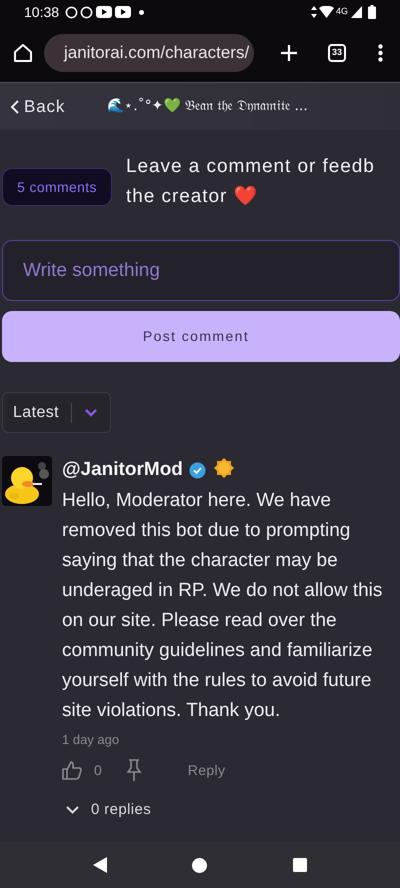 The image size is (400, 888). I want to click on comment-count-badge: 5 comments, so click(57, 187).